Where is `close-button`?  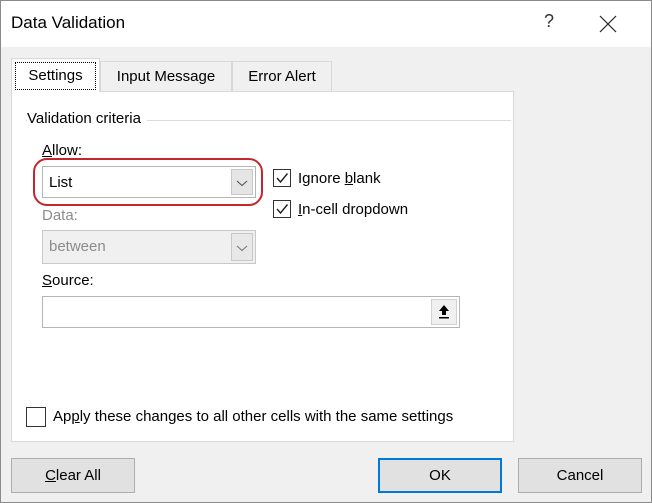 close-button is located at coordinates (608, 24).